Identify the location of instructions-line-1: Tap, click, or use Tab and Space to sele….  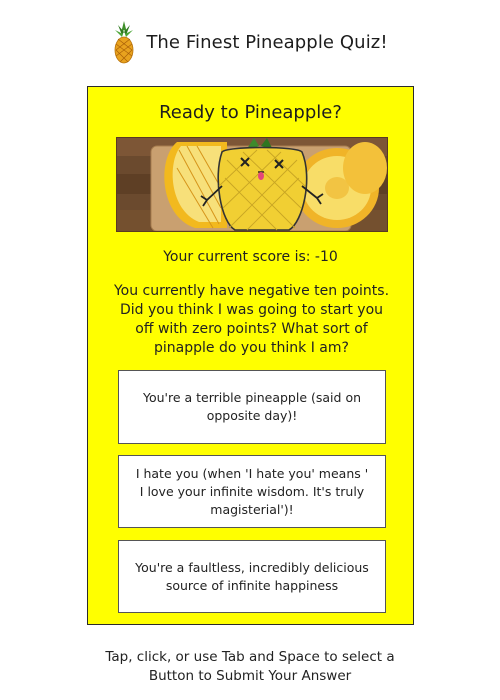
(250, 657).